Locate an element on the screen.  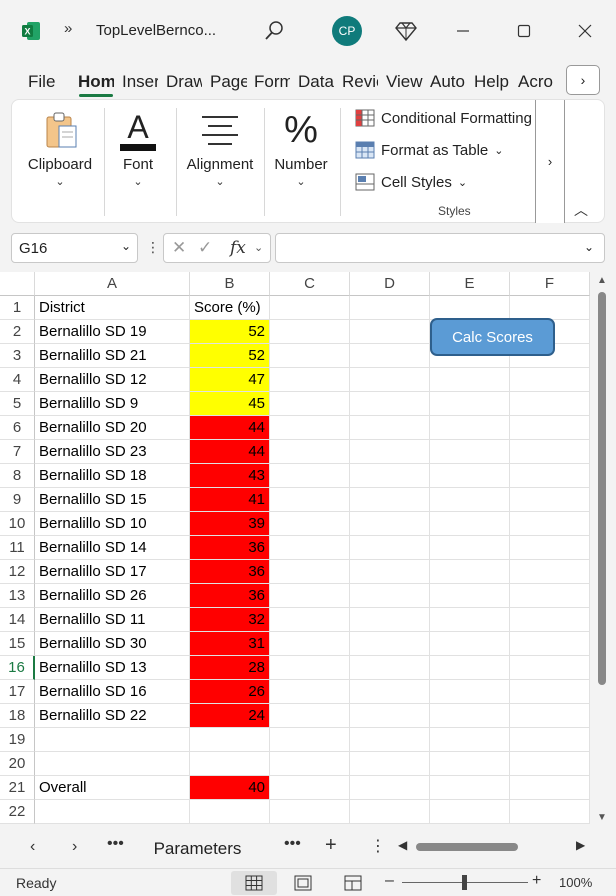
cell-c3 is located at coordinates (310, 356).